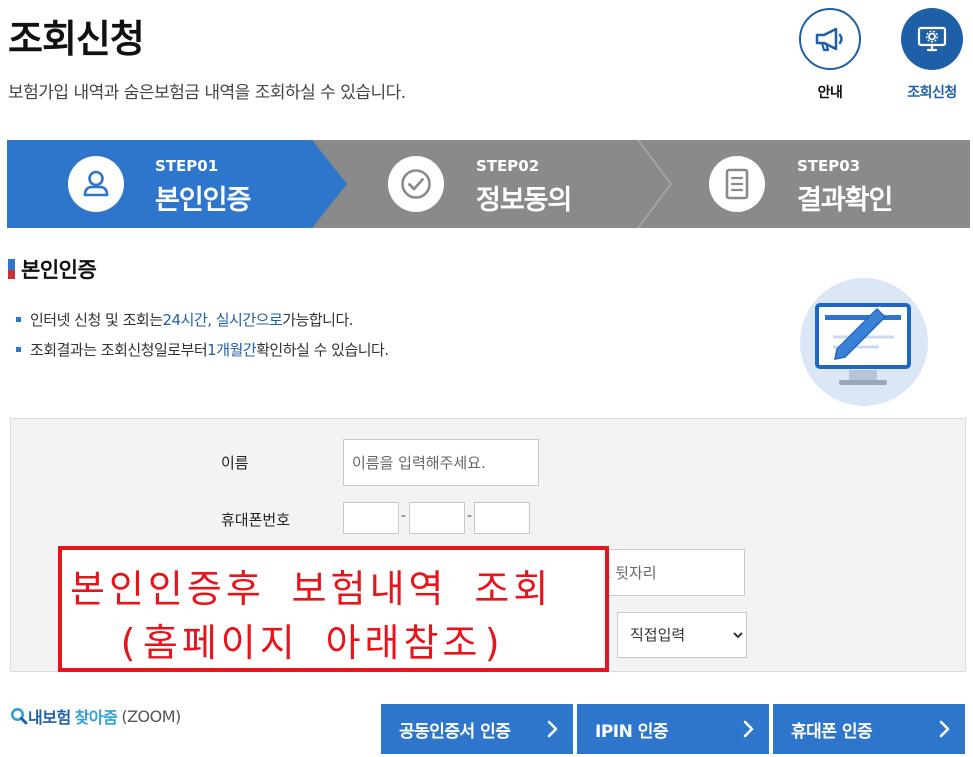  What do you see at coordinates (809, 184) in the screenshot?
I see `step-result-check: STEP03 결과확인` at bounding box center [809, 184].